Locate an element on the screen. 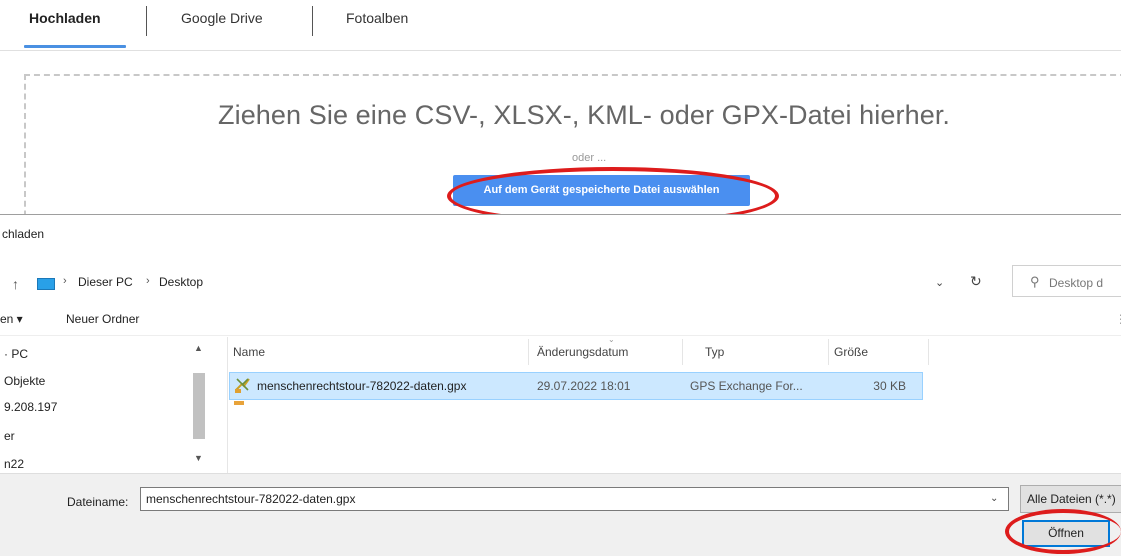 The width and height of the screenshot is (1121, 556). scroll-down-icon: ▼ is located at coordinates (198, 458).